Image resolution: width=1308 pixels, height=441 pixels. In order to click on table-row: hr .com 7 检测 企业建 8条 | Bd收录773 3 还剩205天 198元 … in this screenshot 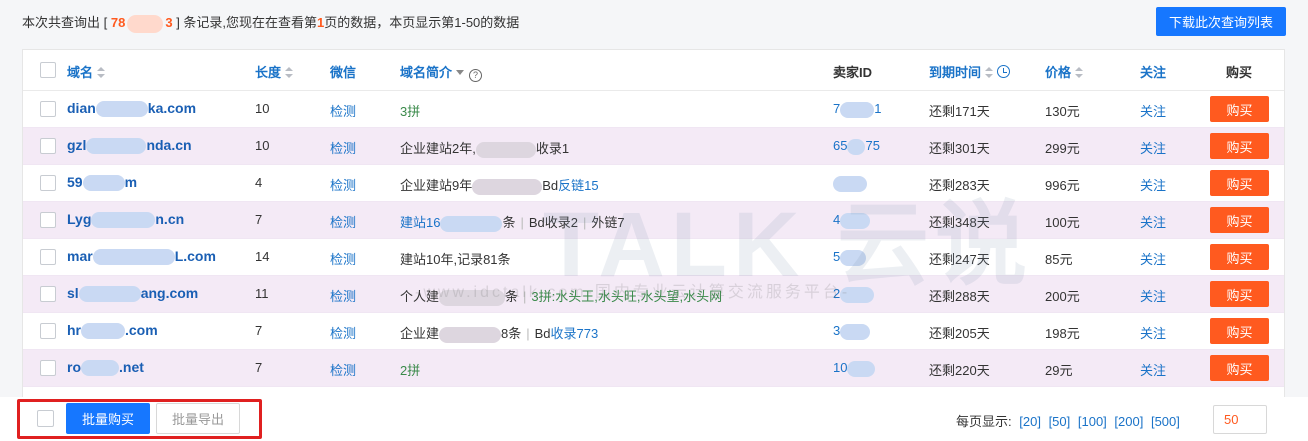, I will do `click(653, 331)`.